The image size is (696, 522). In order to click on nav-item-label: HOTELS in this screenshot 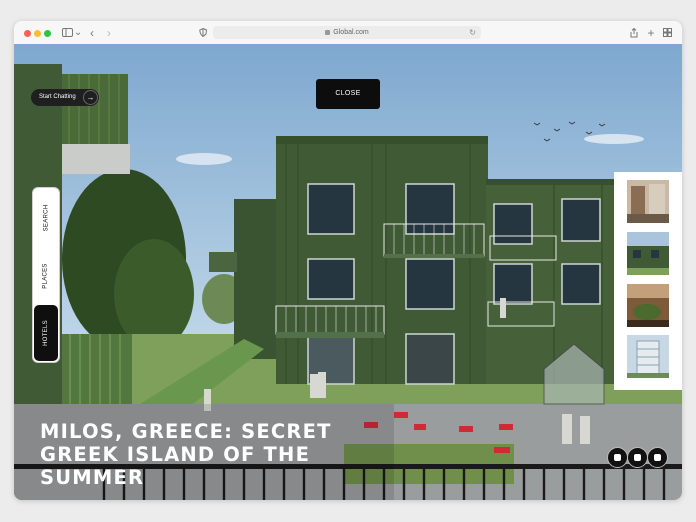, I will do `click(46, 333)`.